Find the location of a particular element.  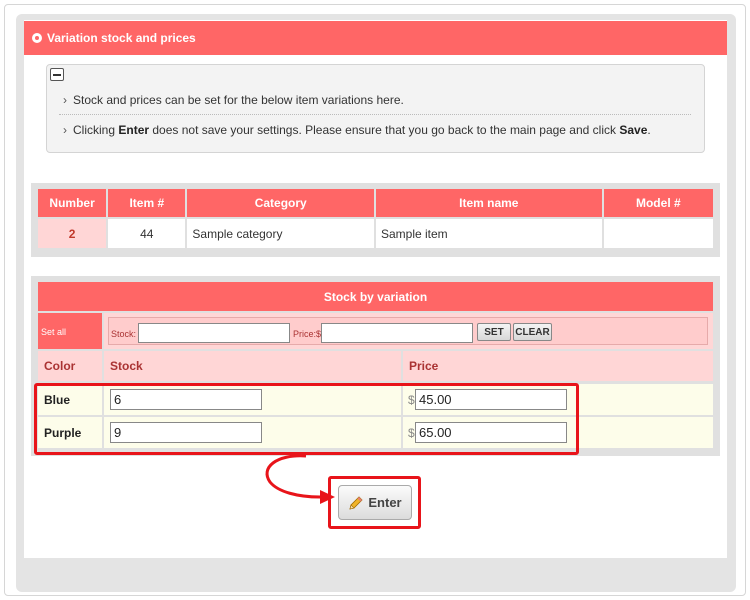

set-all-label: Set all is located at coordinates (70, 331).